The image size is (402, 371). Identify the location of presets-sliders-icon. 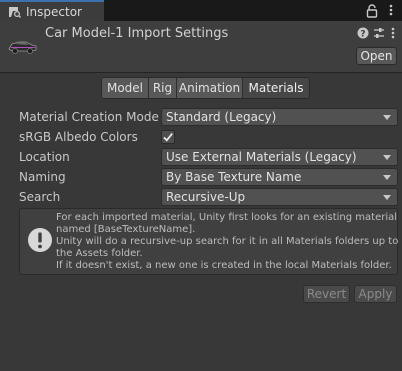
(379, 33).